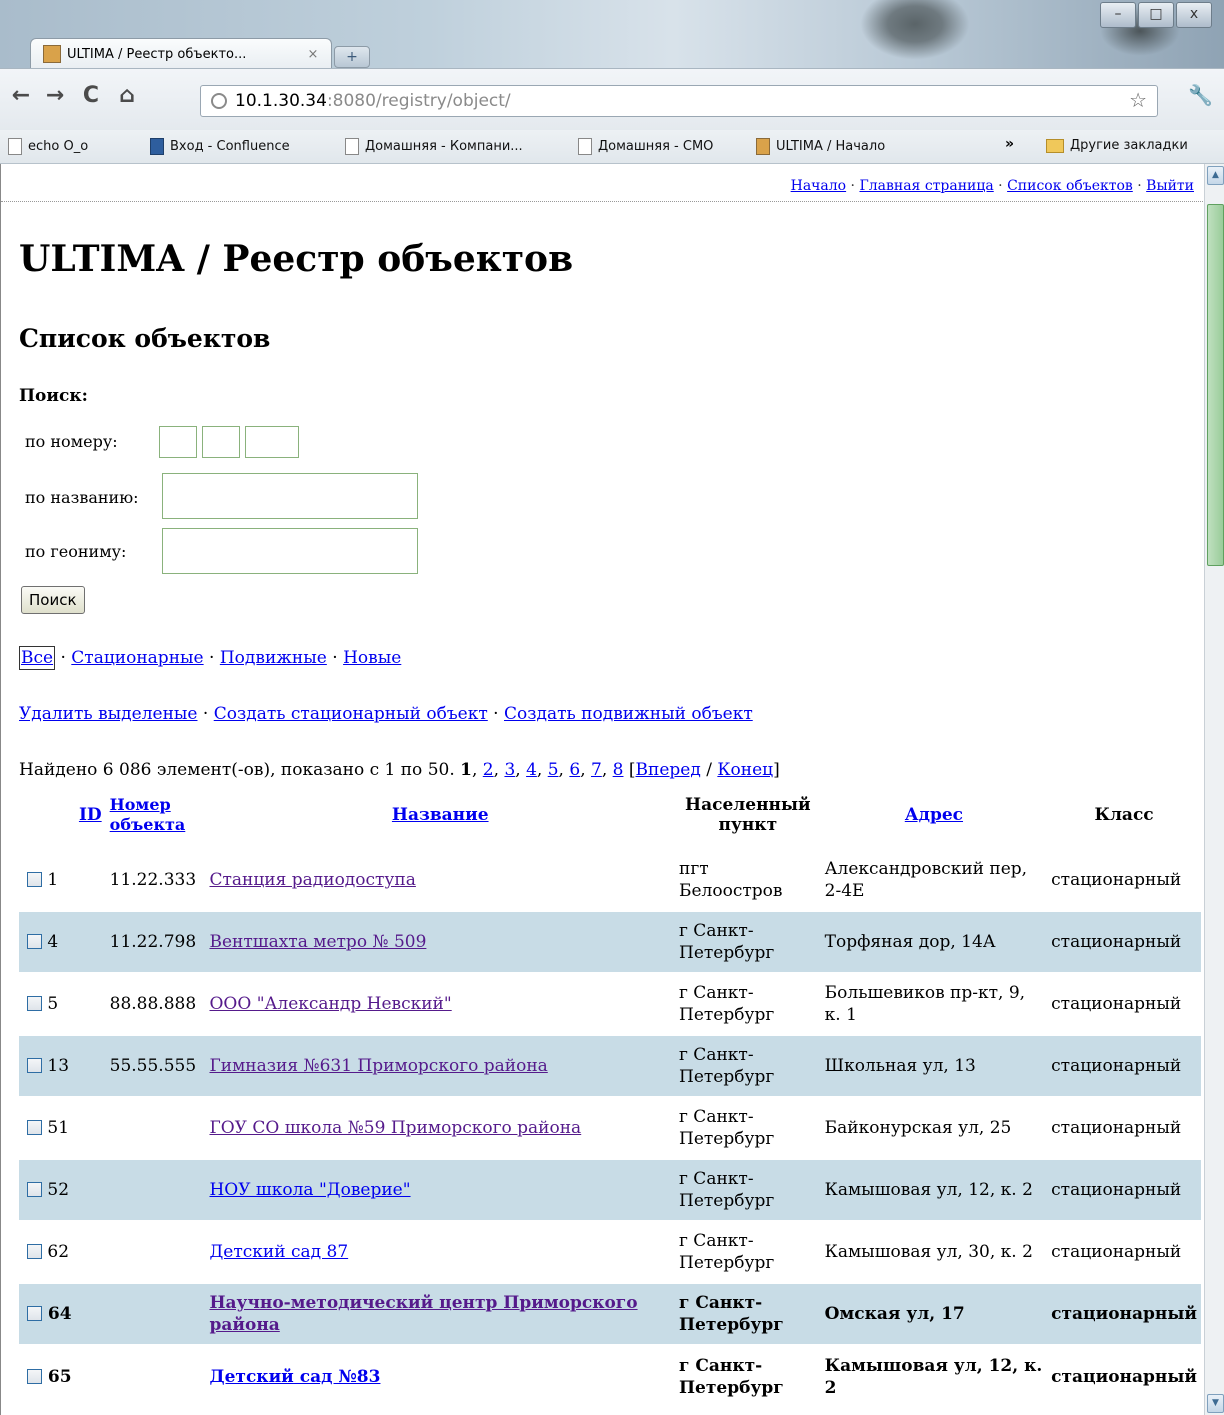 The image size is (1224, 1415). Describe the element at coordinates (181, 53) in the screenshot. I see `browser-tab: ULTIMA / Реестр объекто... ×` at that location.